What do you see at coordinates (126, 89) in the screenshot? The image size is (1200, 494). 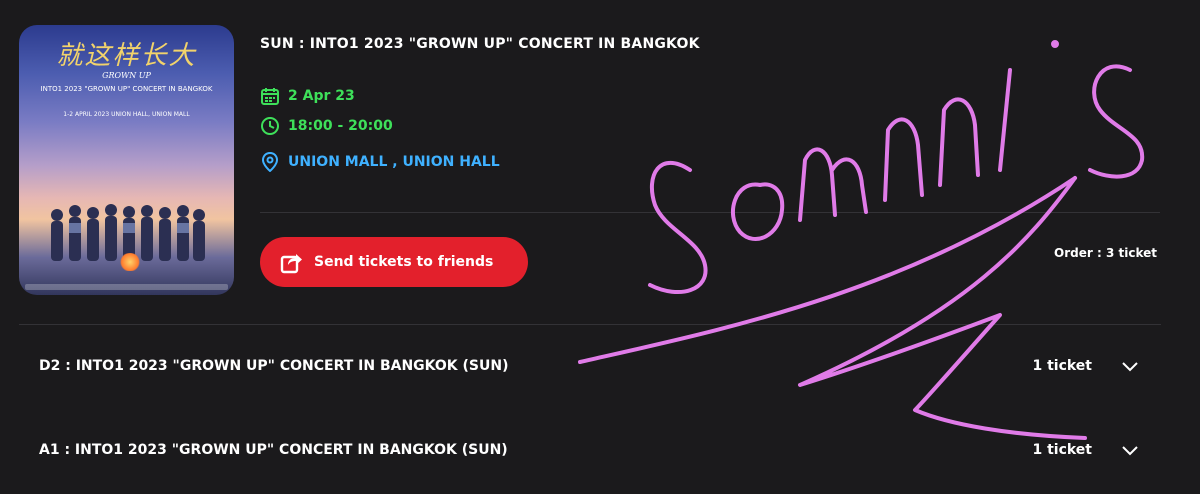 I see `poster-concert-title: INTO1 2023 "GROWN UP" CONCERT IN BANGKOK` at bounding box center [126, 89].